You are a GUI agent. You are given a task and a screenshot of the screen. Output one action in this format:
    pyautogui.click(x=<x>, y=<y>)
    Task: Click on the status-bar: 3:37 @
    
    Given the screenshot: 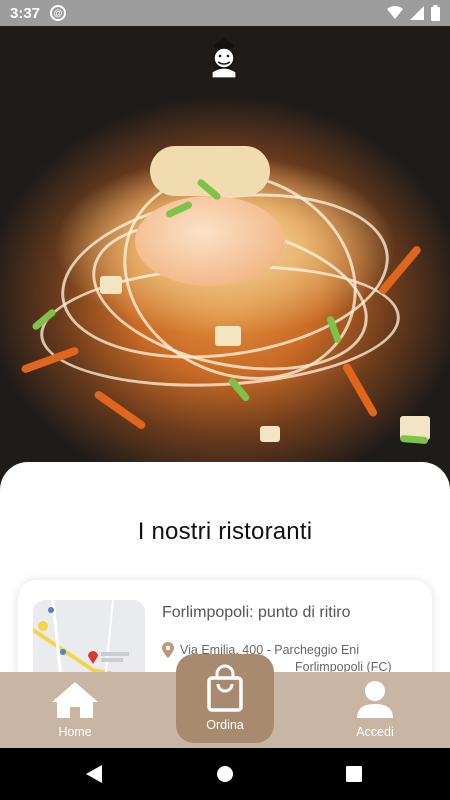 What is the action you would take?
    pyautogui.click(x=225, y=13)
    